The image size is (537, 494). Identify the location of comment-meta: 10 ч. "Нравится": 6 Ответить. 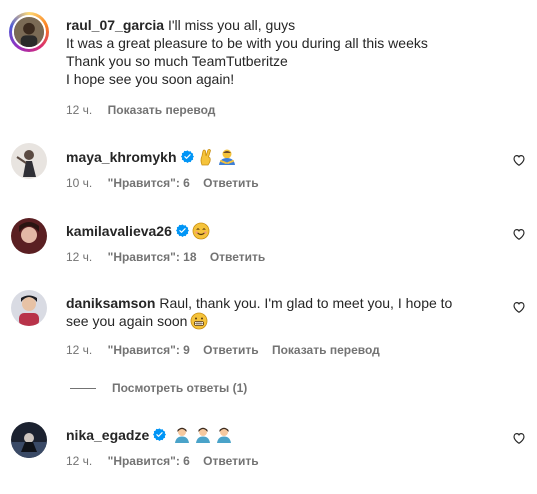
(167, 183).